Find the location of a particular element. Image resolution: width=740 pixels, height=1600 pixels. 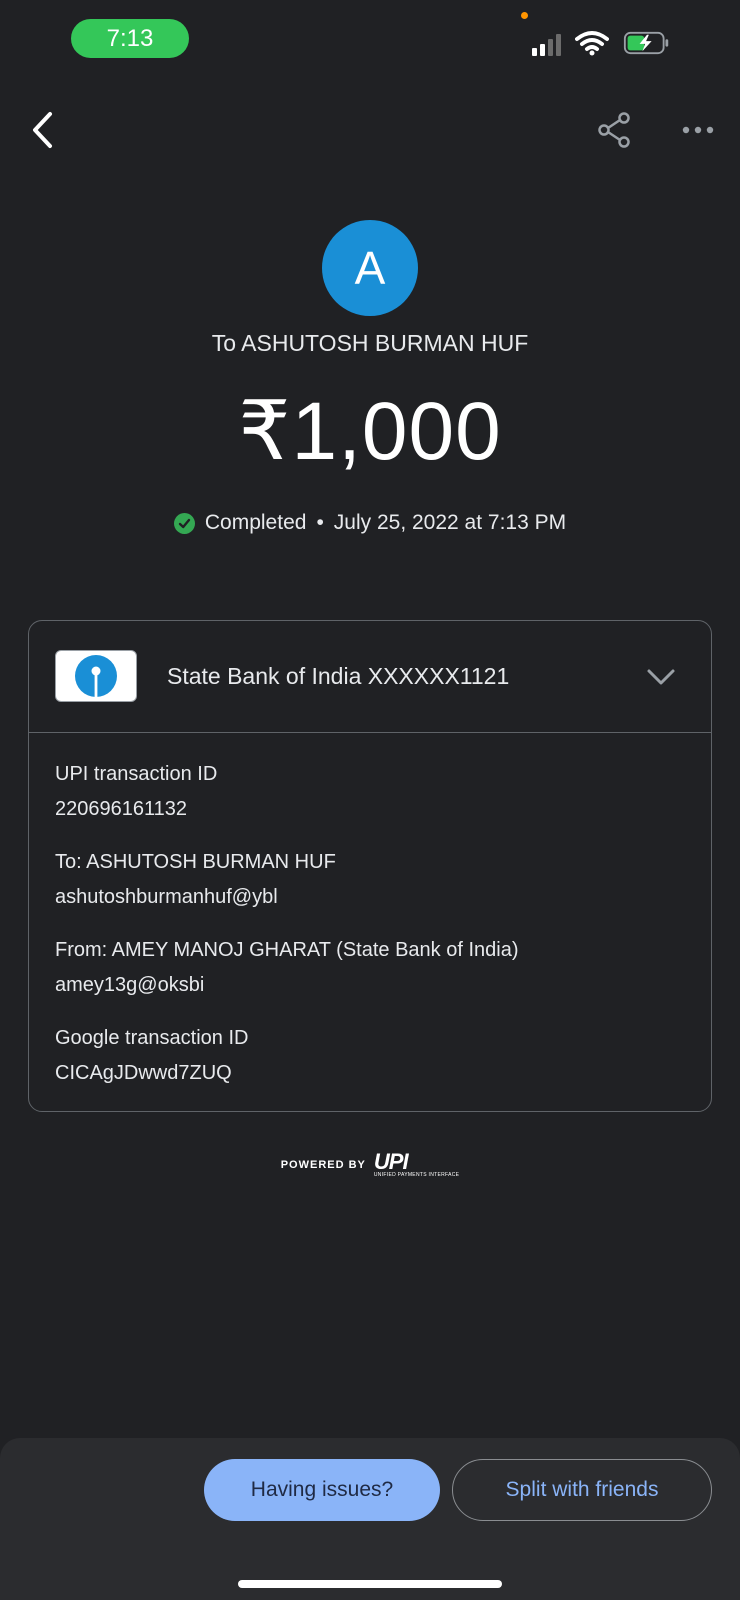

sbi-logo-icon is located at coordinates (96, 676).